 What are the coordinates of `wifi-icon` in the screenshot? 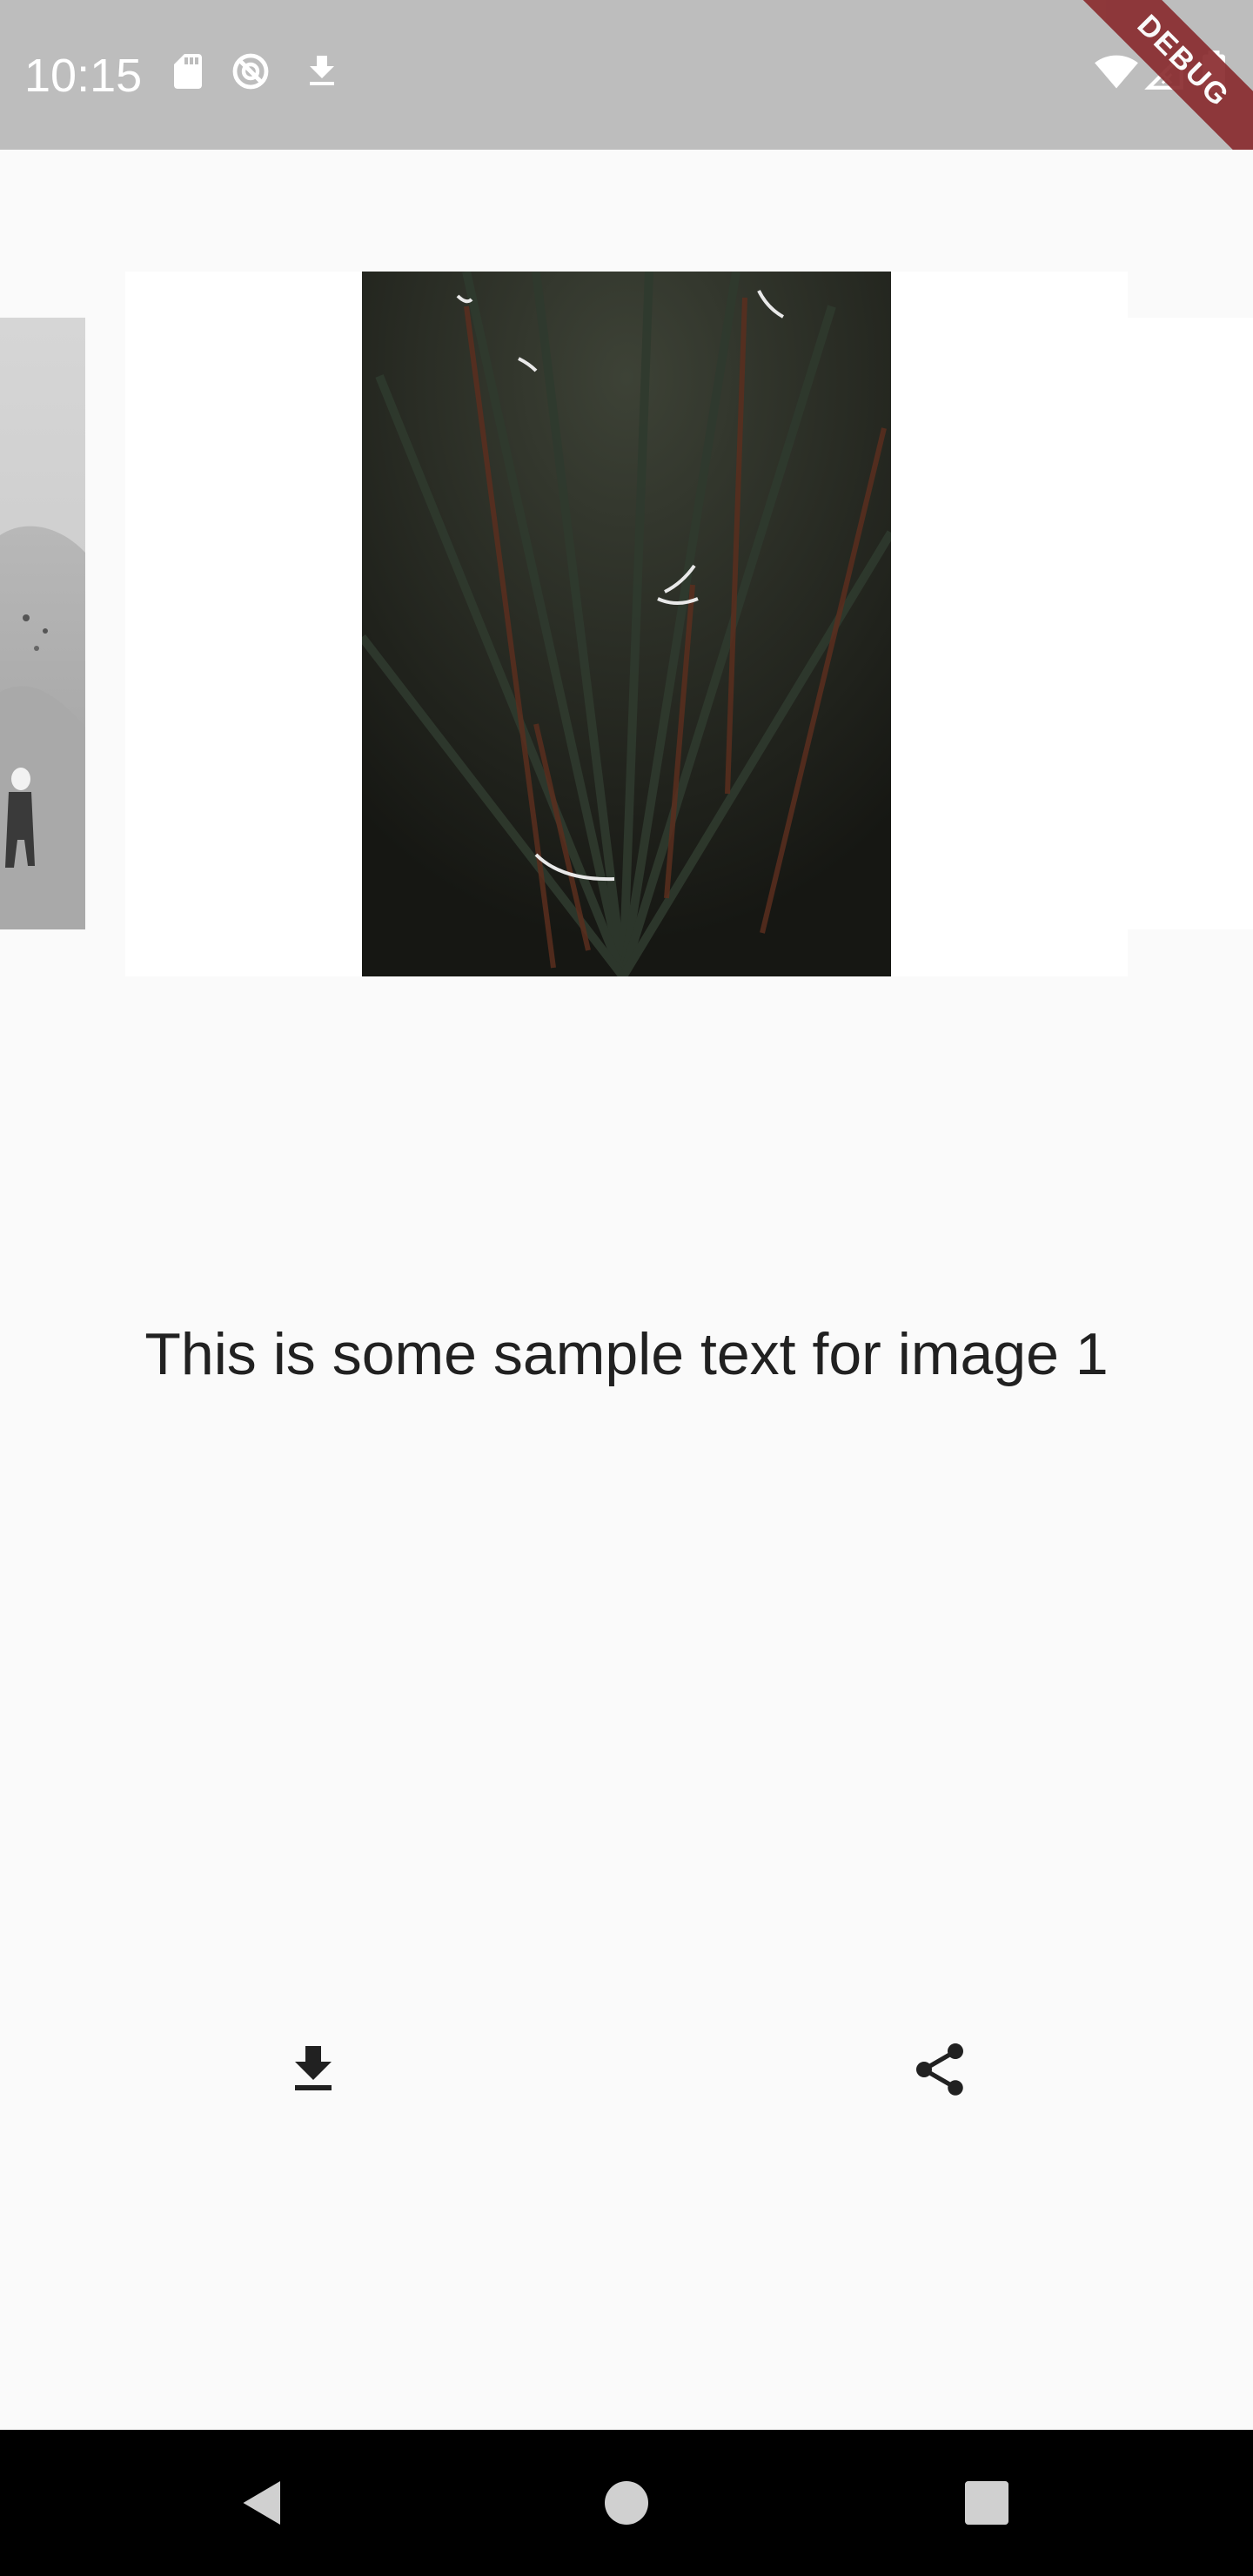 It's located at (1116, 71).